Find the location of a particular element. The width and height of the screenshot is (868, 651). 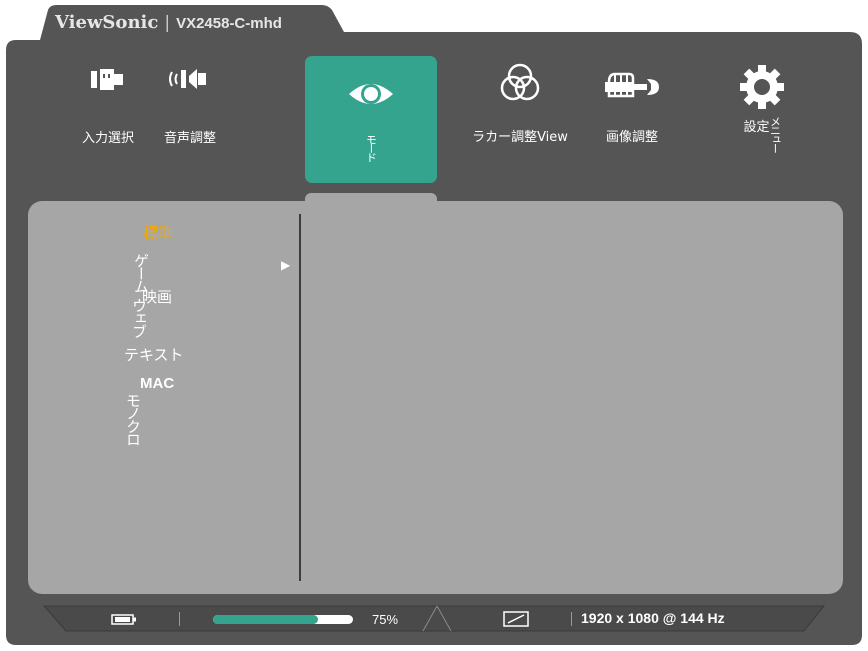

status-bar is located at coordinates (434, 618).